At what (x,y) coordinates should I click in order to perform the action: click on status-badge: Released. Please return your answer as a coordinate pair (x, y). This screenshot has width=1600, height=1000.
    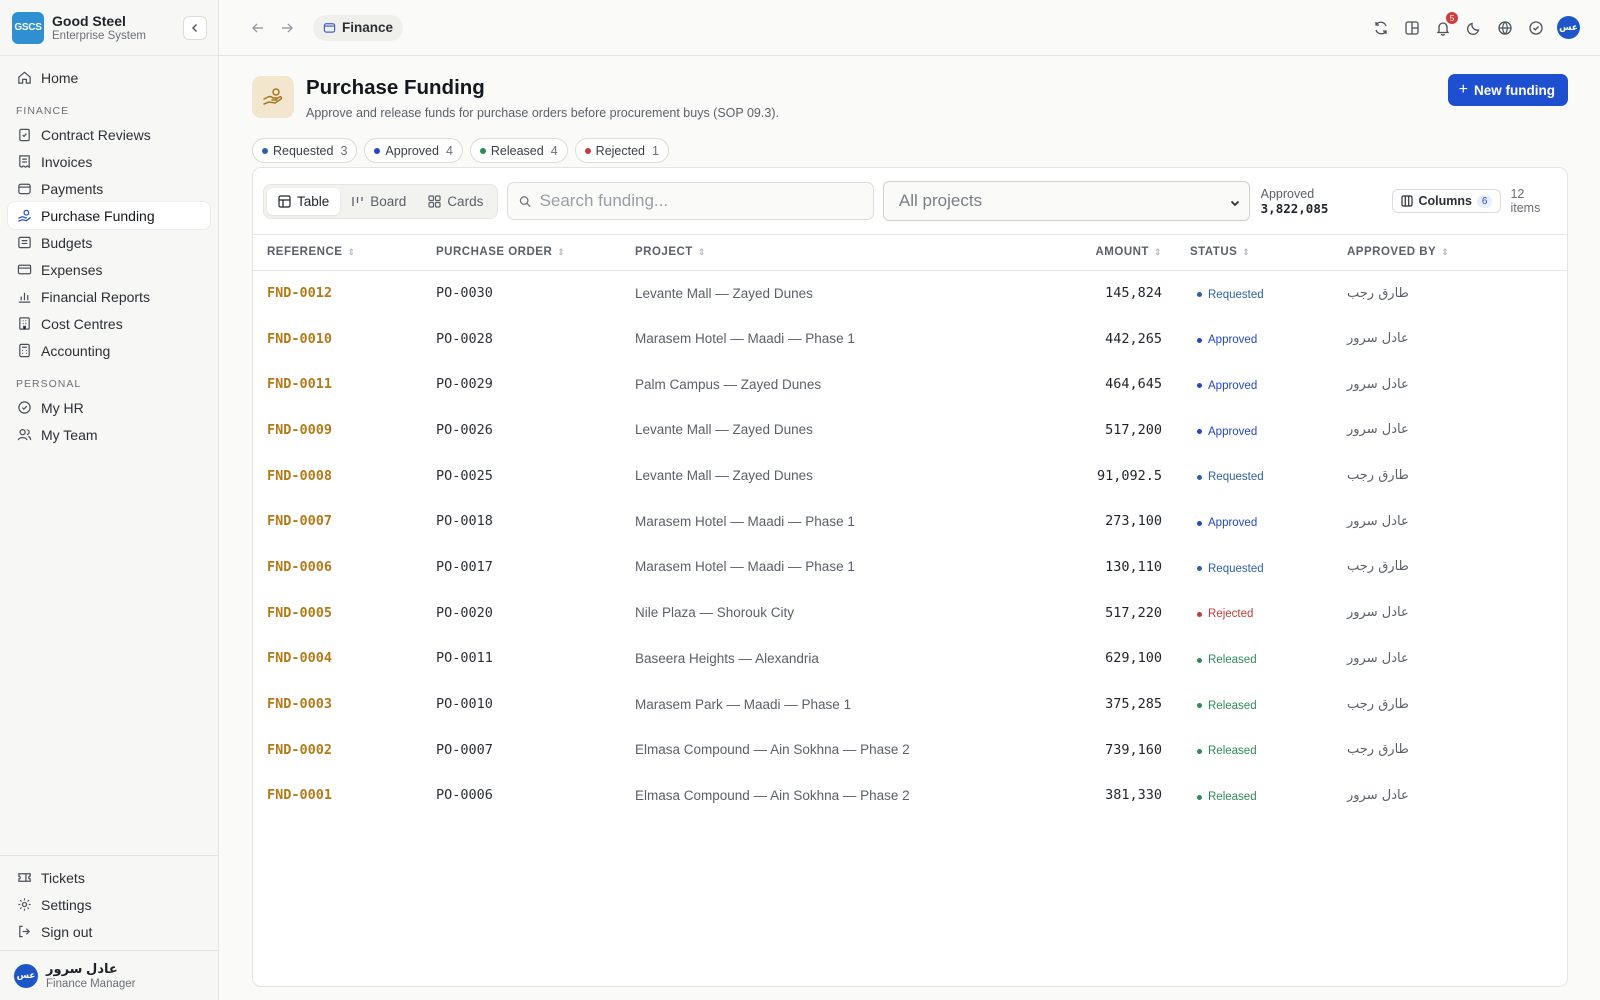
    Looking at the image, I should click on (1223, 706).